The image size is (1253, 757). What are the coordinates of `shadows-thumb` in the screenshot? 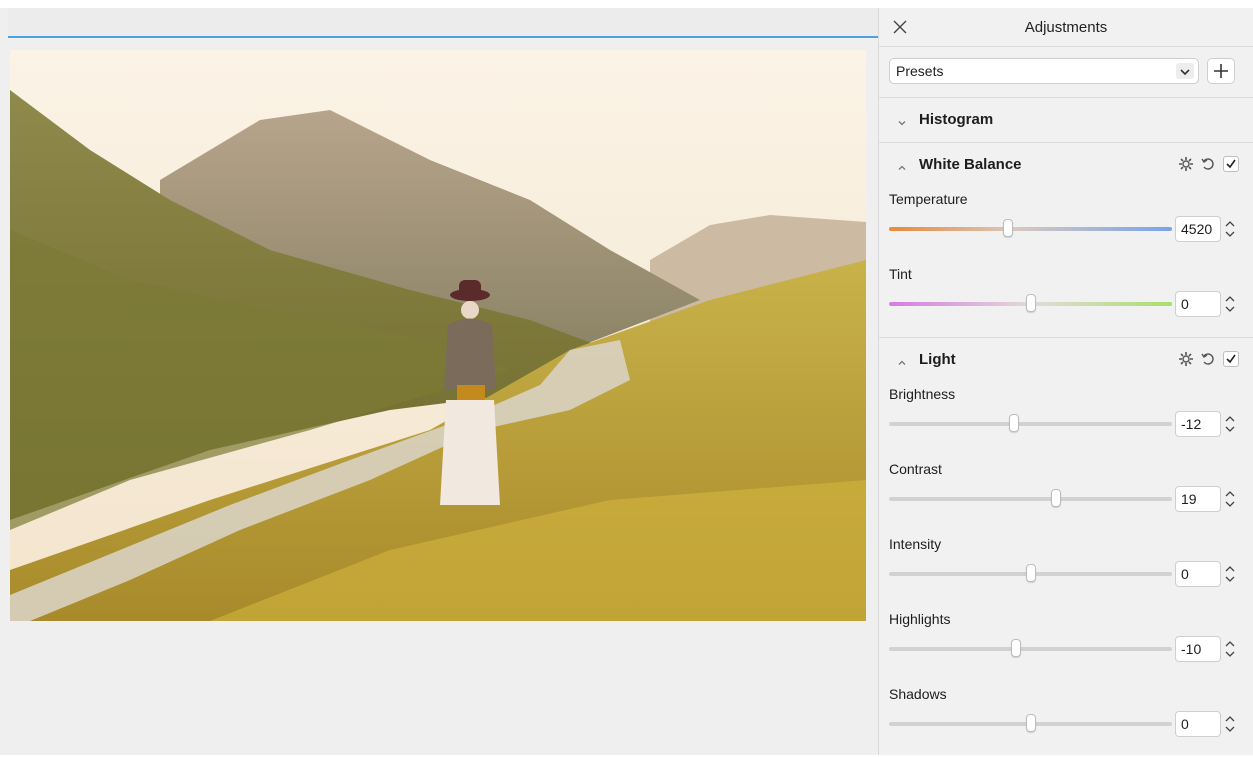 It's located at (1030, 723).